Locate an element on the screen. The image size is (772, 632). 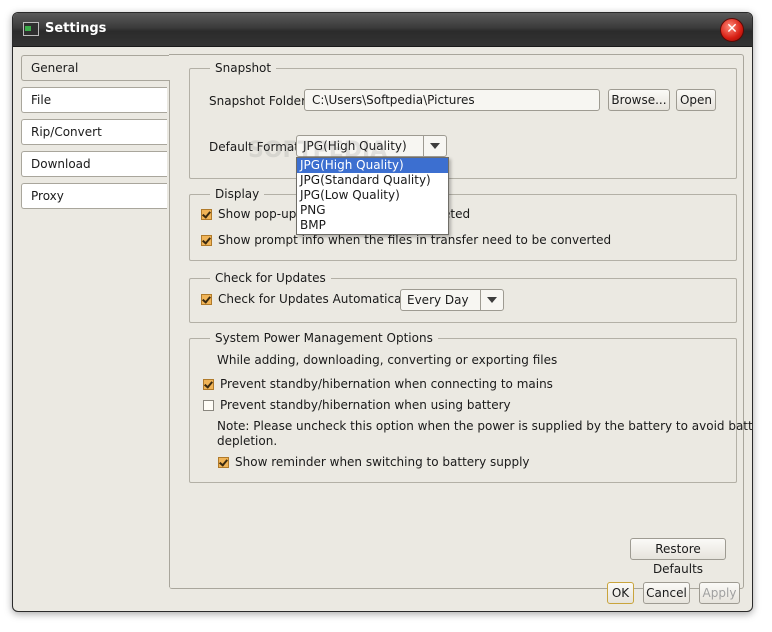
format-option-png: PNG is located at coordinates (372, 210).